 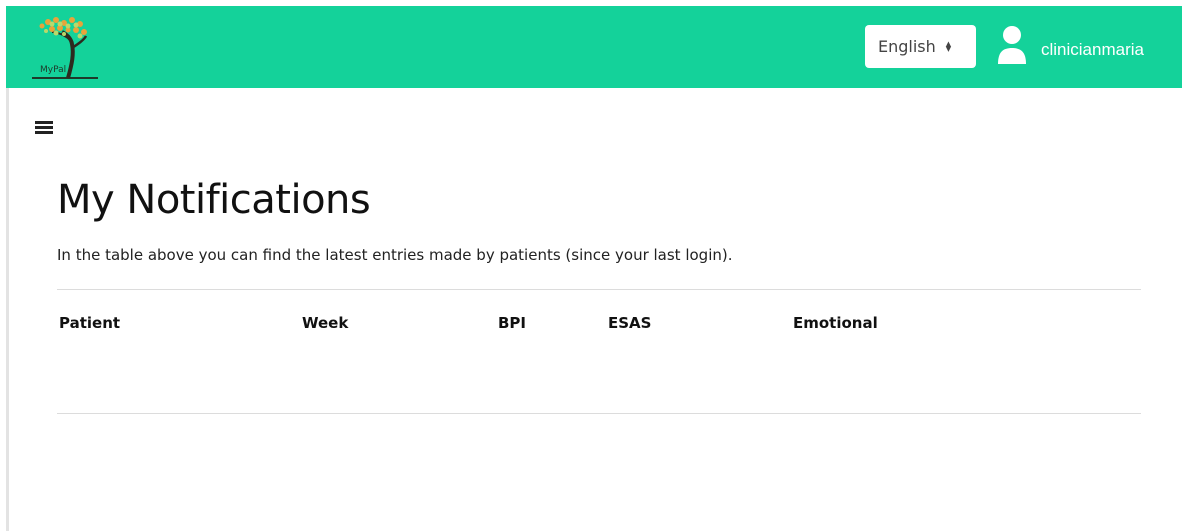 I want to click on logo-text: MyPal, so click(x=53, y=70).